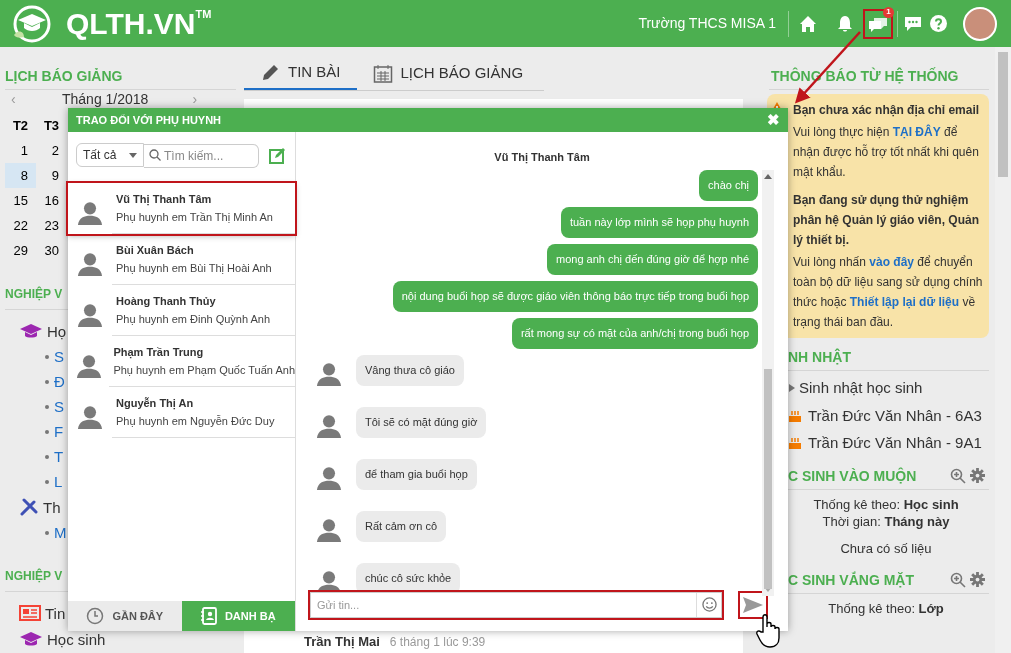 This screenshot has height=653, width=1011. I want to click on contact-name: Nguyễn Thị An, so click(155, 403).